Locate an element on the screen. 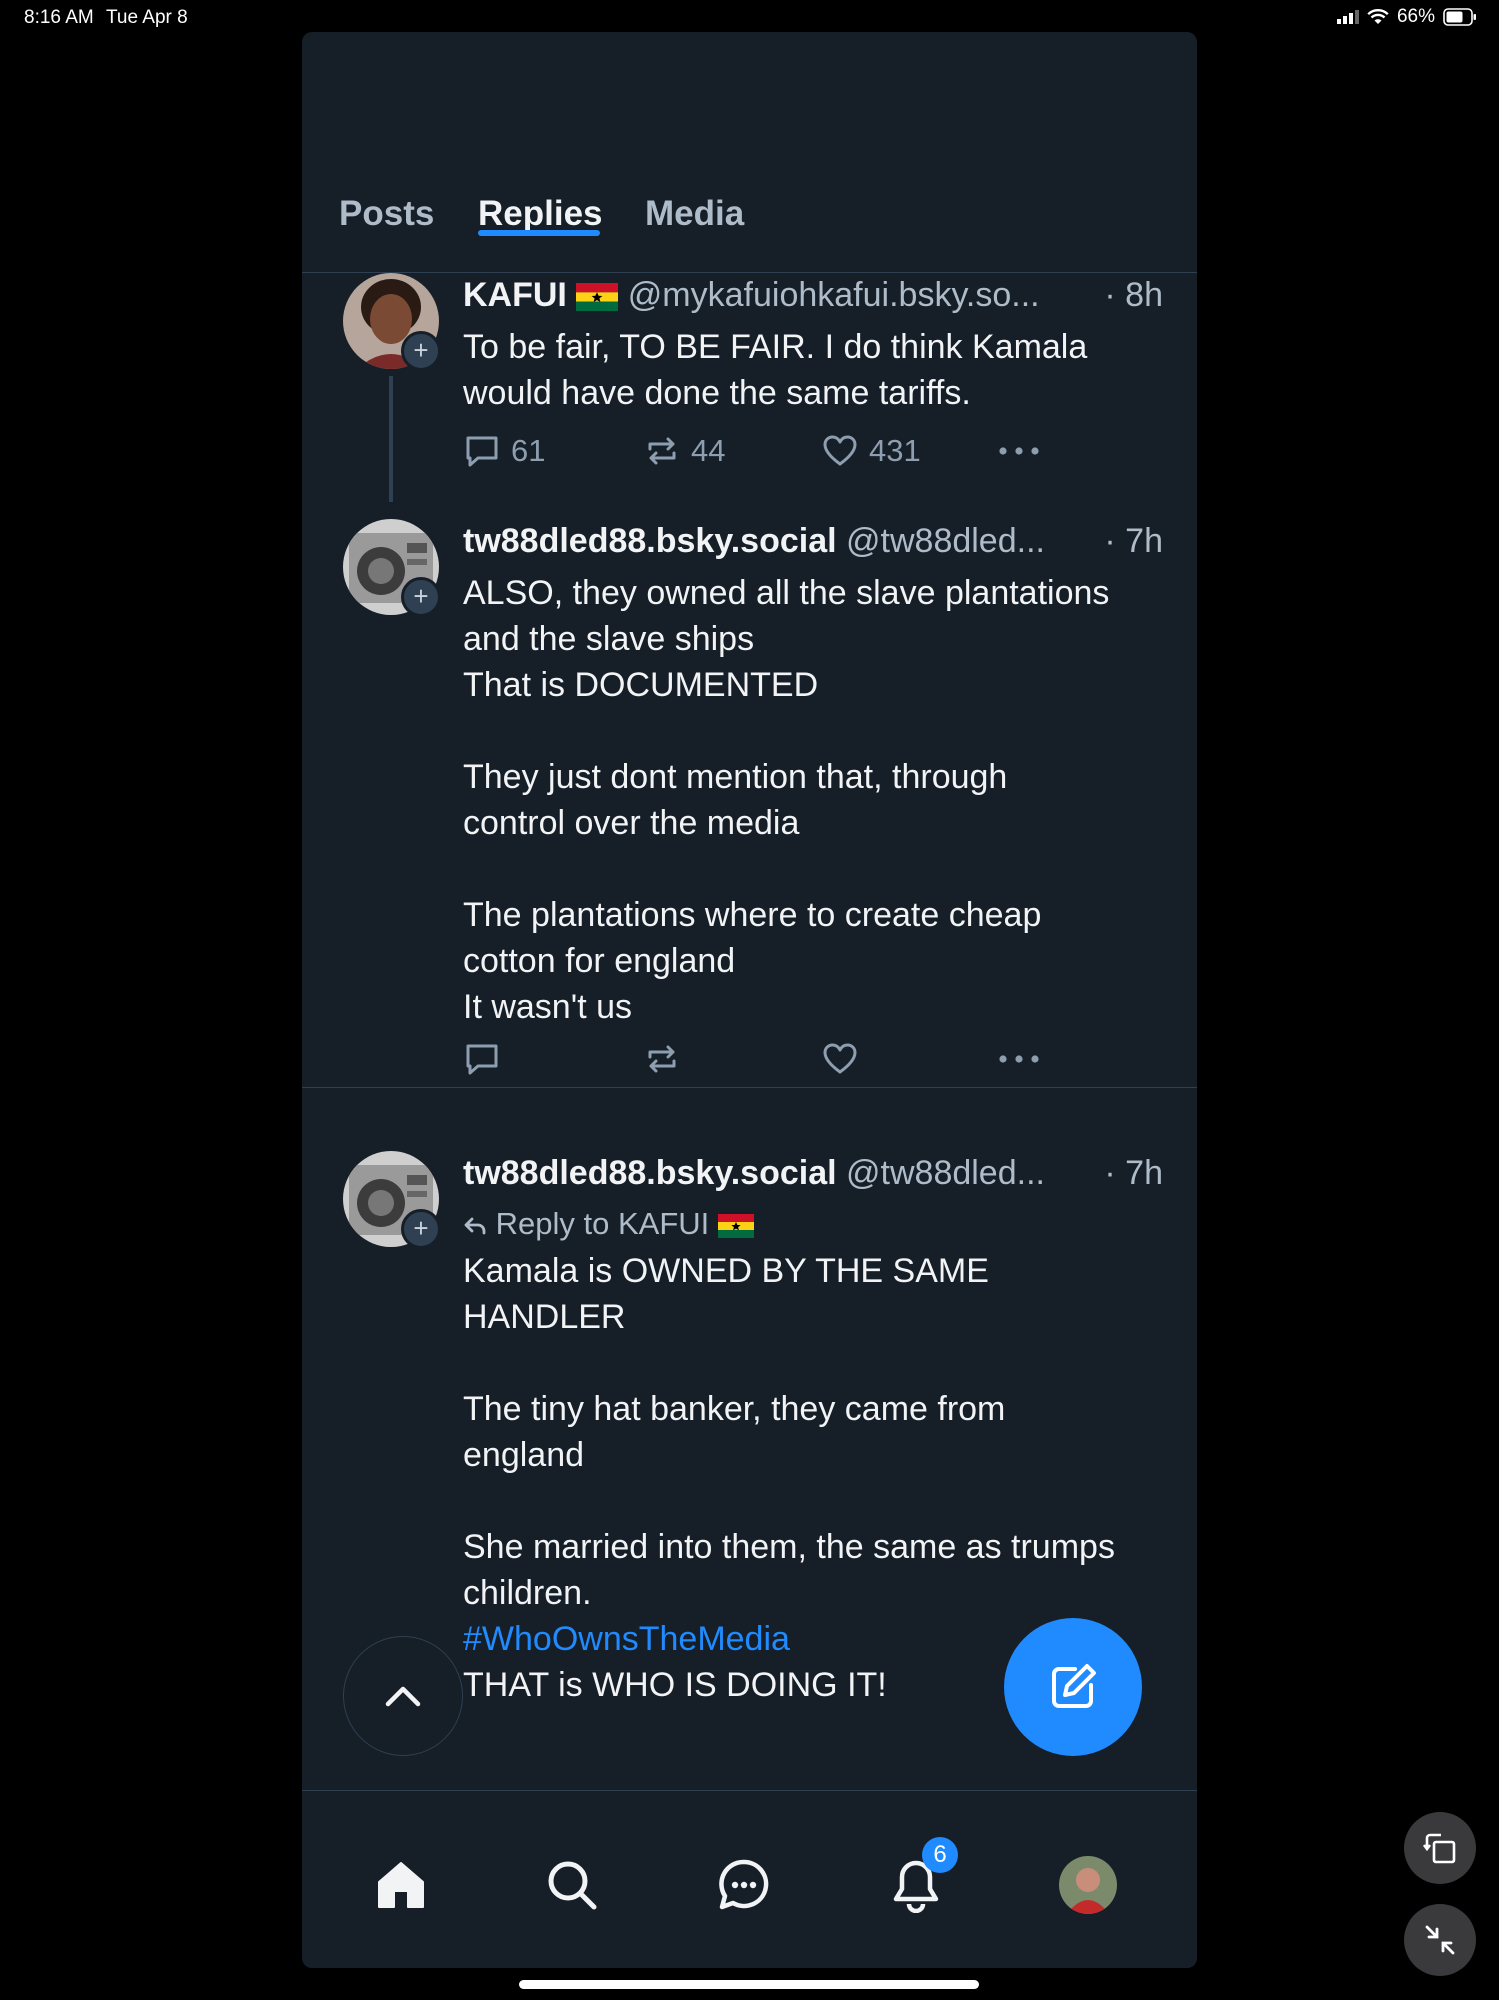  status-indicators: 66% is located at coordinates (1406, 17).